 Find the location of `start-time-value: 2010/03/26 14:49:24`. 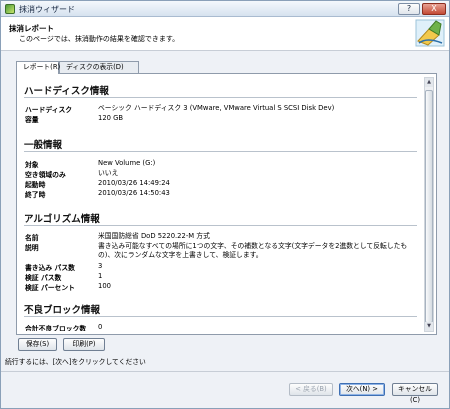

start-time-value: 2010/03/26 14:49:24 is located at coordinates (134, 183).